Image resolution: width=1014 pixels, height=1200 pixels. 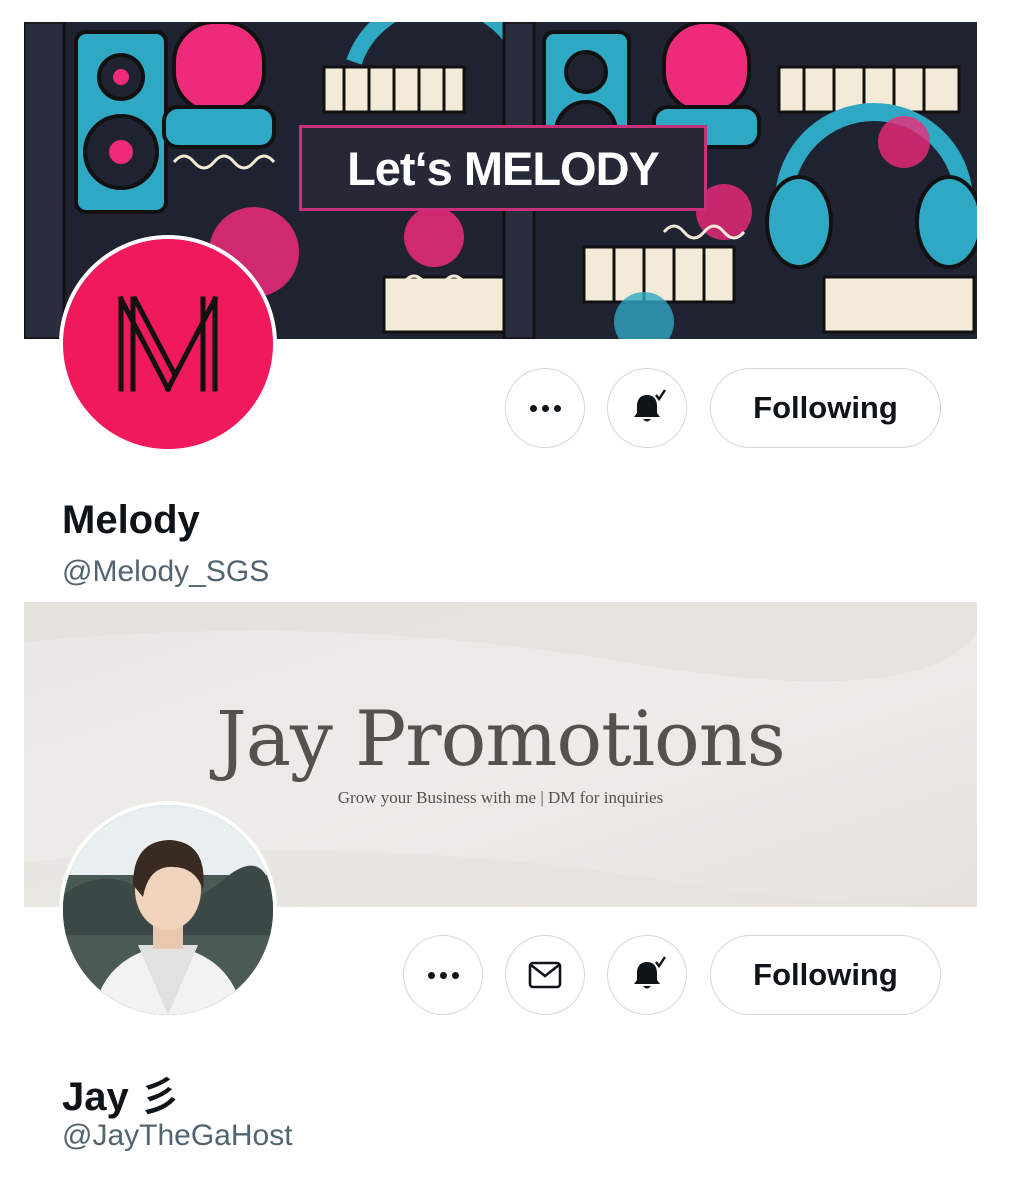 I want to click on message-button, so click(x=545, y=975).